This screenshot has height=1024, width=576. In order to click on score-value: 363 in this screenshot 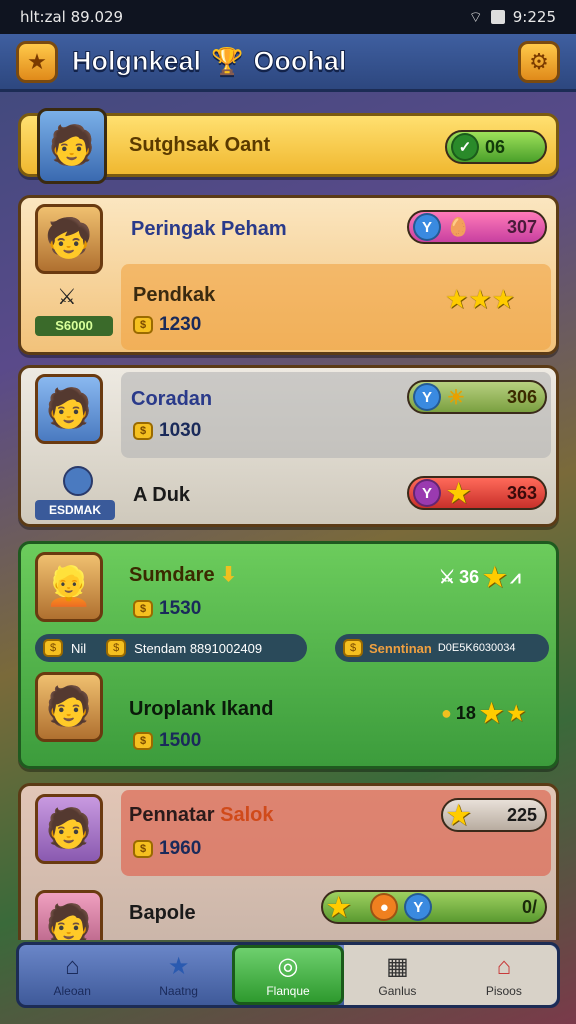, I will do `click(521, 492)`.